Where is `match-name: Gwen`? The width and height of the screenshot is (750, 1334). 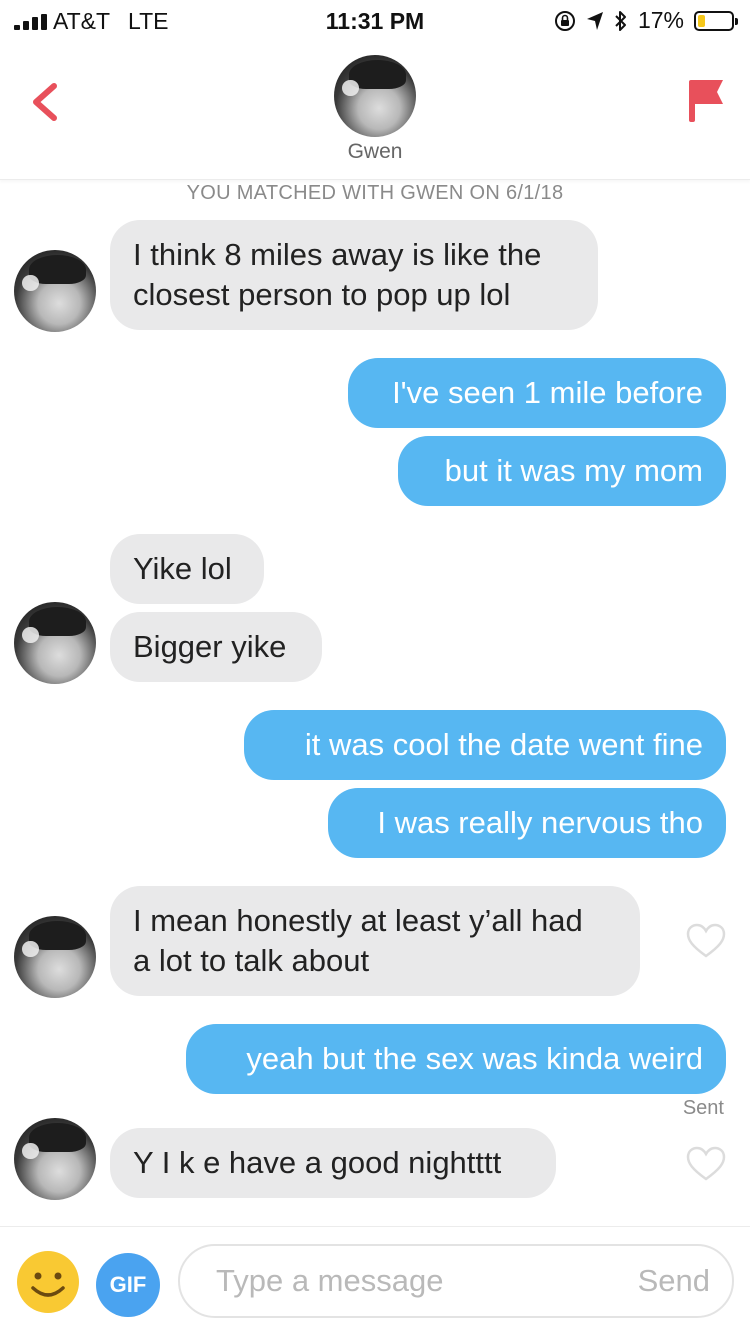
match-name: Gwen is located at coordinates (375, 152).